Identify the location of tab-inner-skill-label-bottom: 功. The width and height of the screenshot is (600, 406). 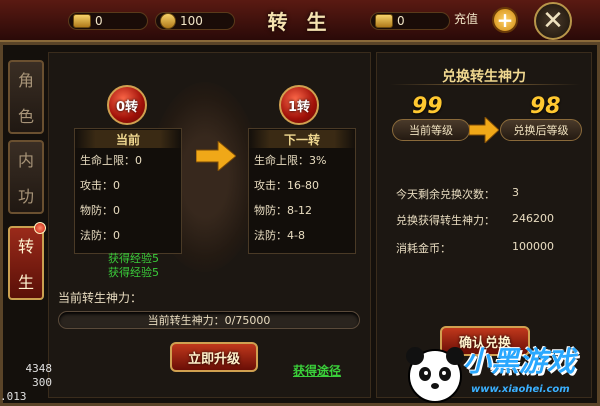
(25, 196).